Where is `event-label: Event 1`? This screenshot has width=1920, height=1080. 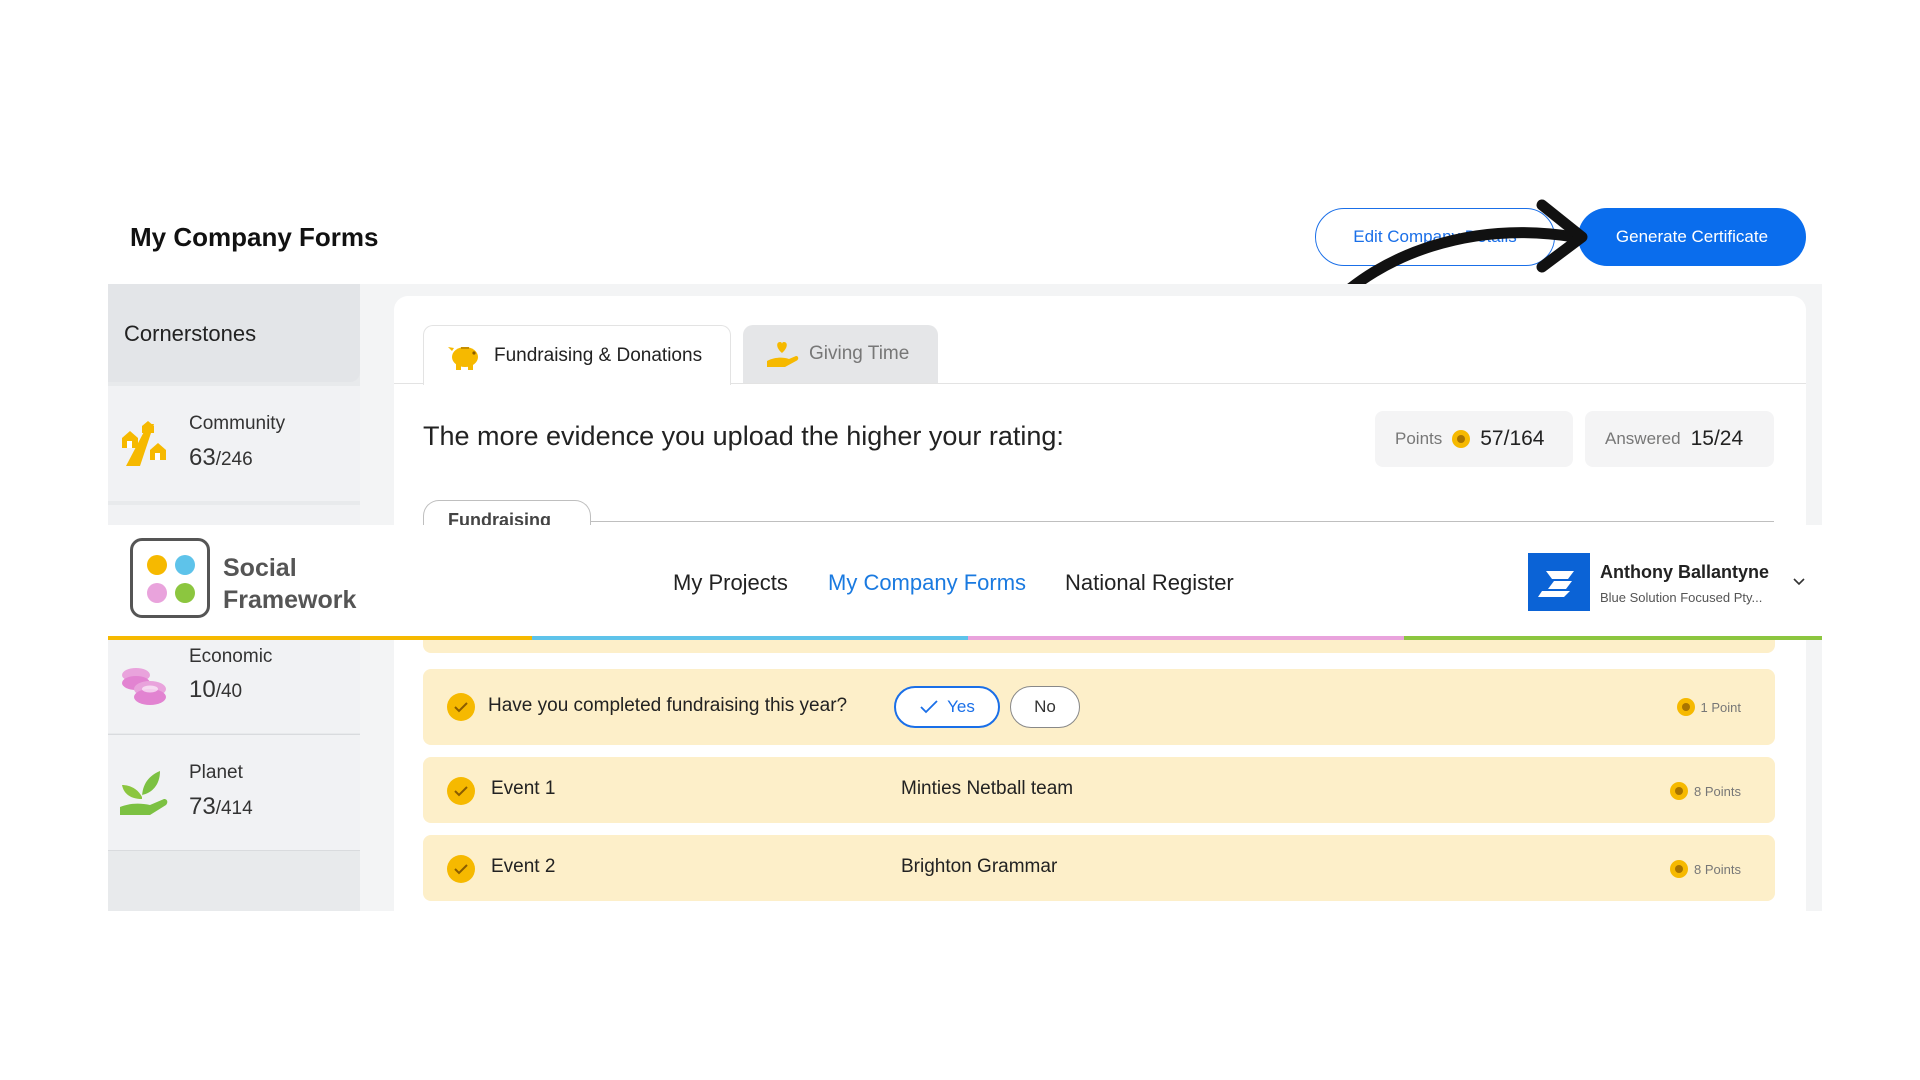
event-label: Event 1 is located at coordinates (523, 788).